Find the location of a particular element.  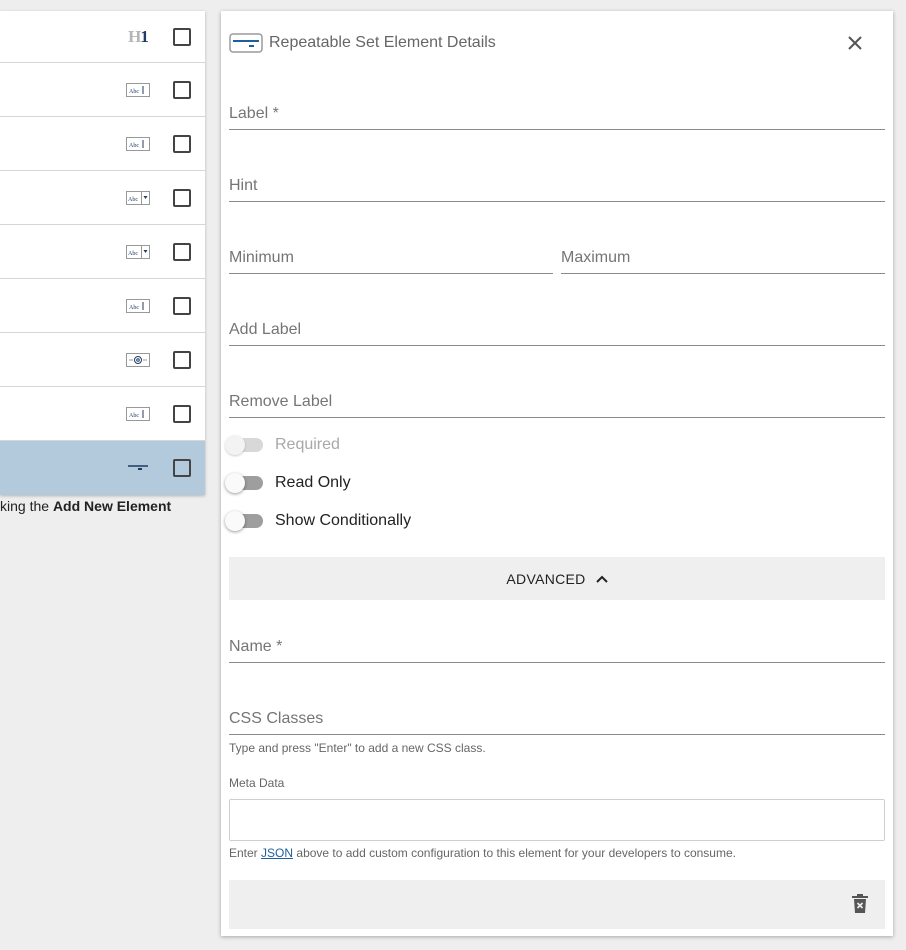

hint-field: Hint is located at coordinates (557, 186).